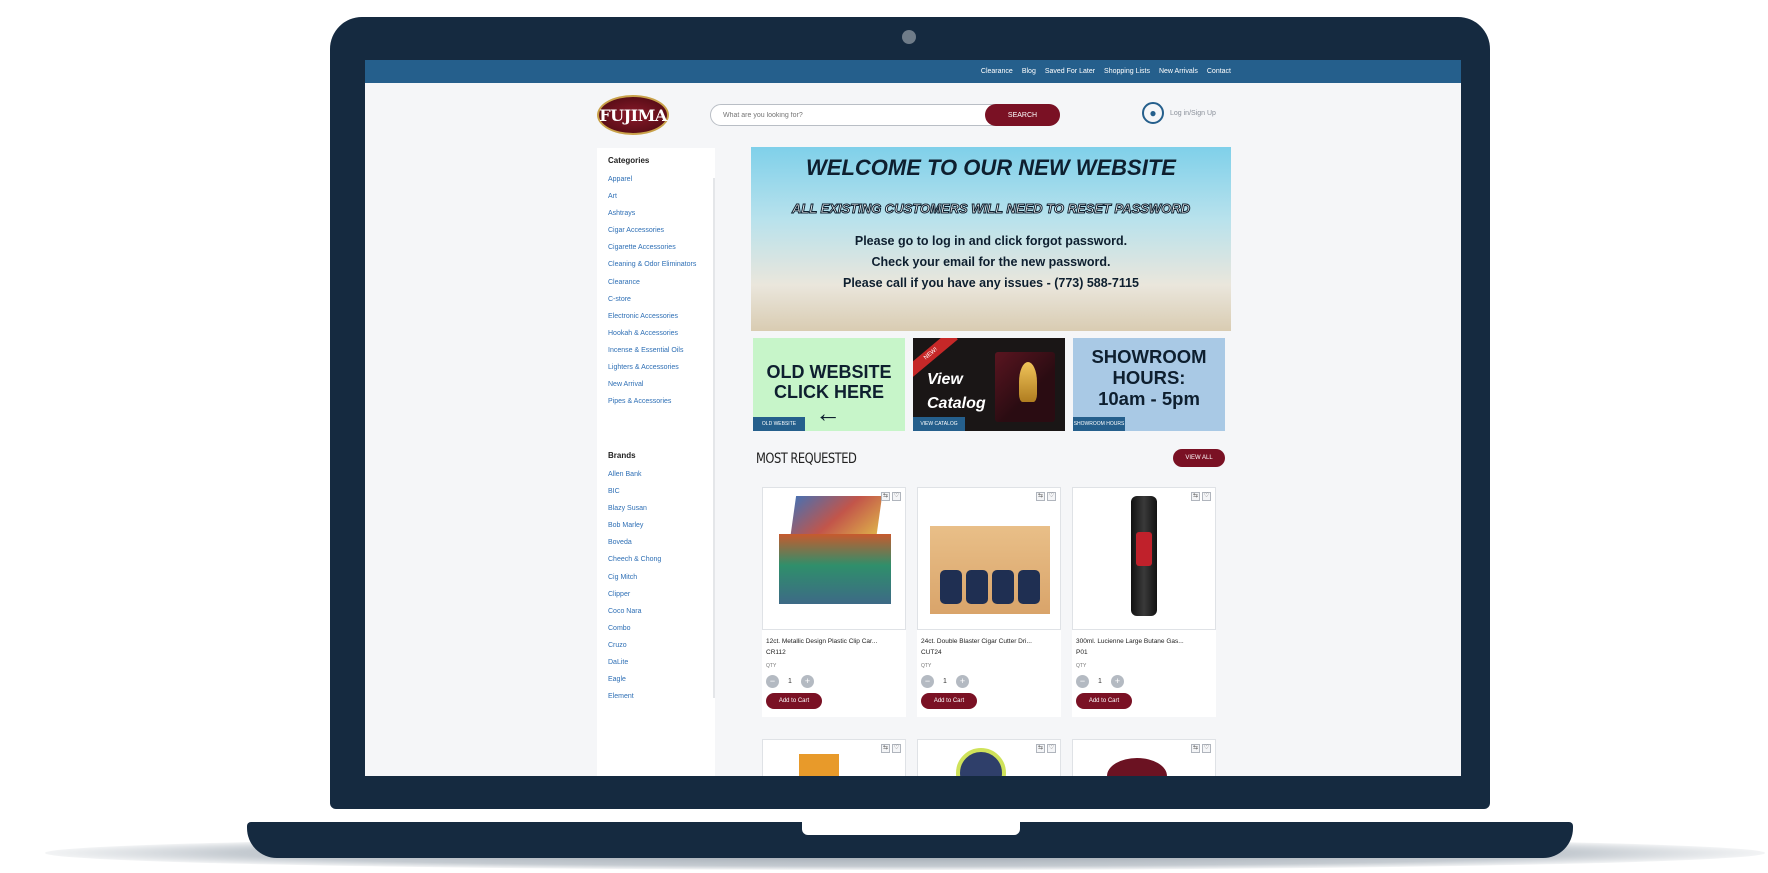 This screenshot has width=1768, height=873. Describe the element at coordinates (652, 350) in the screenshot. I see `category-item: Incense & Essential Oils` at that location.